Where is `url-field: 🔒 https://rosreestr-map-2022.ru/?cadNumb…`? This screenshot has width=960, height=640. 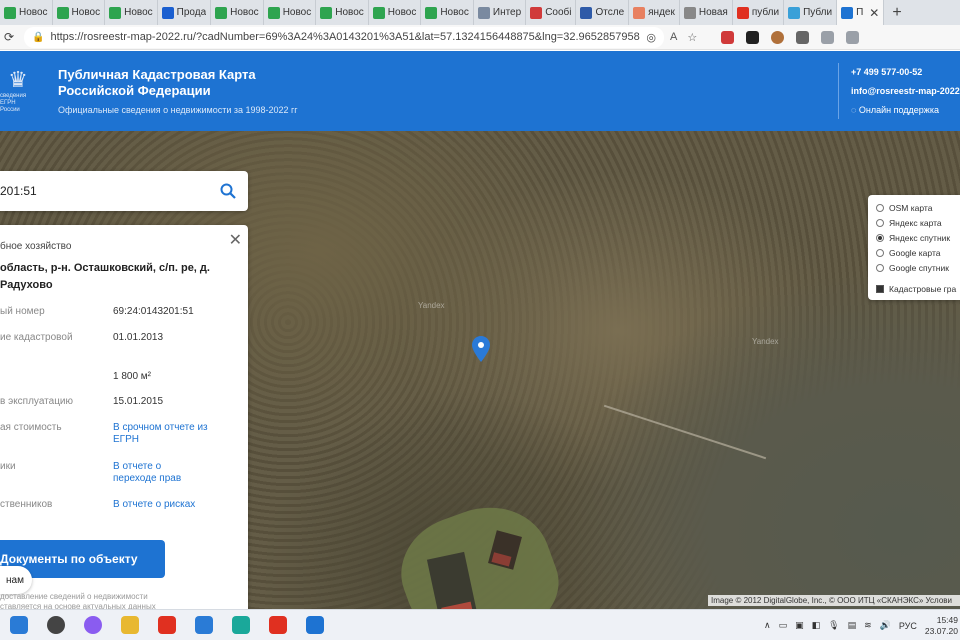
url-field: 🔒 https://rosreestr-map-2022.ru/?cadNumb… is located at coordinates (344, 37).